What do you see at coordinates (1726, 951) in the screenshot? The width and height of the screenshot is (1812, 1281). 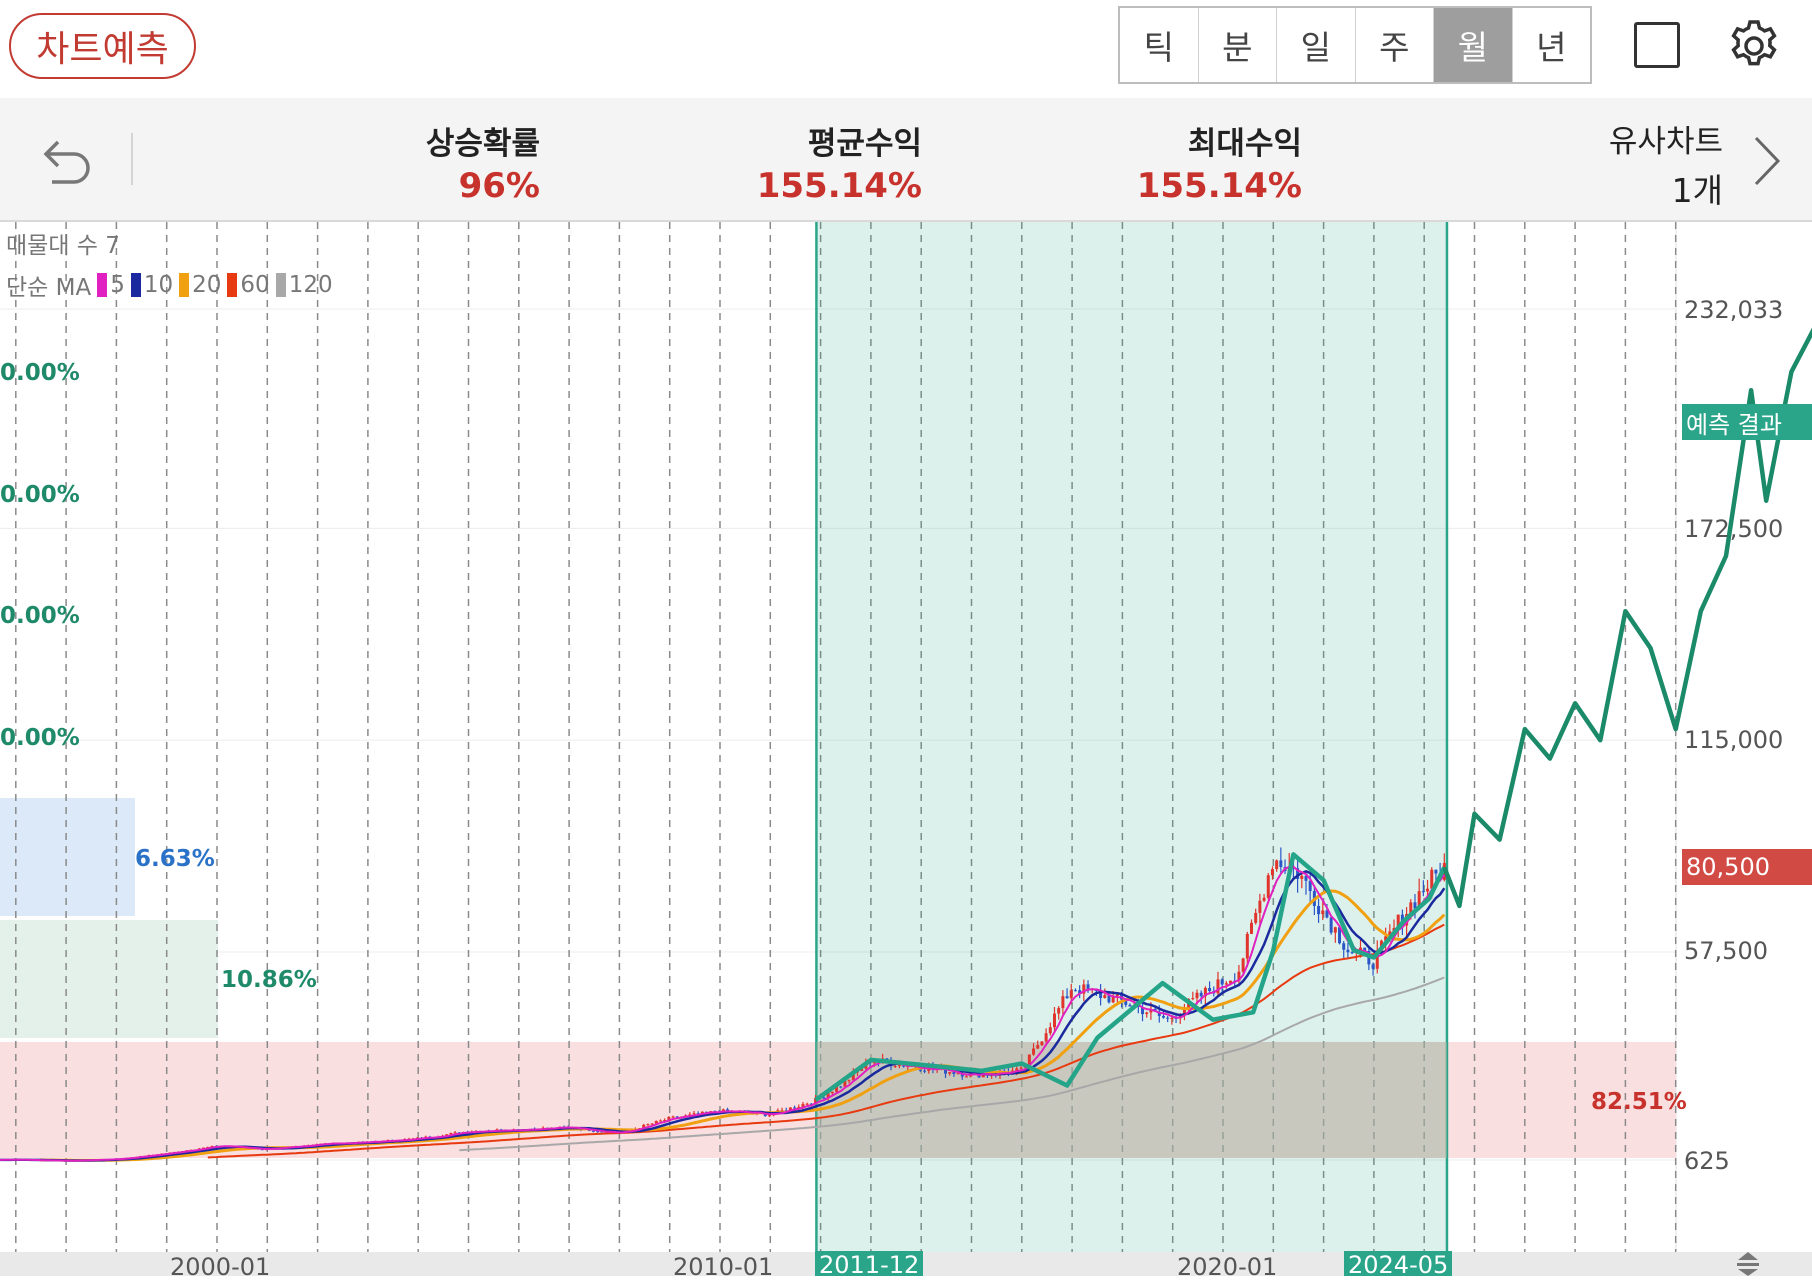 I see `y-axis-tick: 57,500` at bounding box center [1726, 951].